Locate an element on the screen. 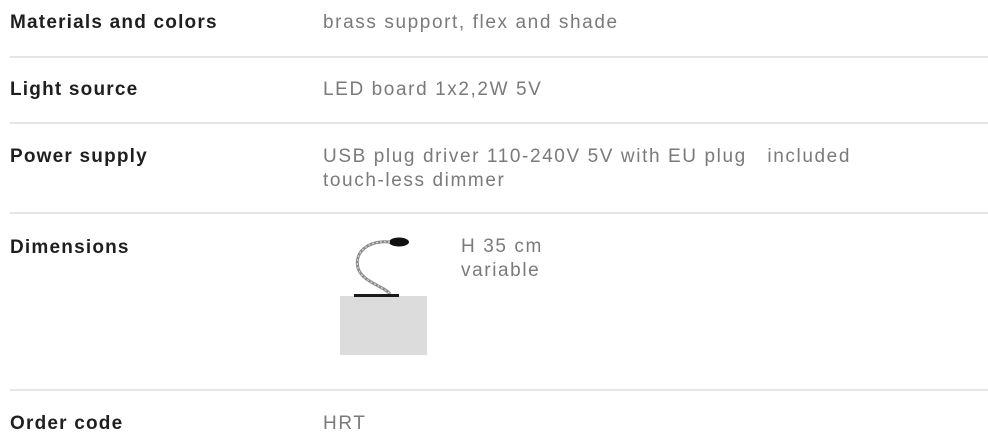  lamp-base-plate is located at coordinates (376, 295).